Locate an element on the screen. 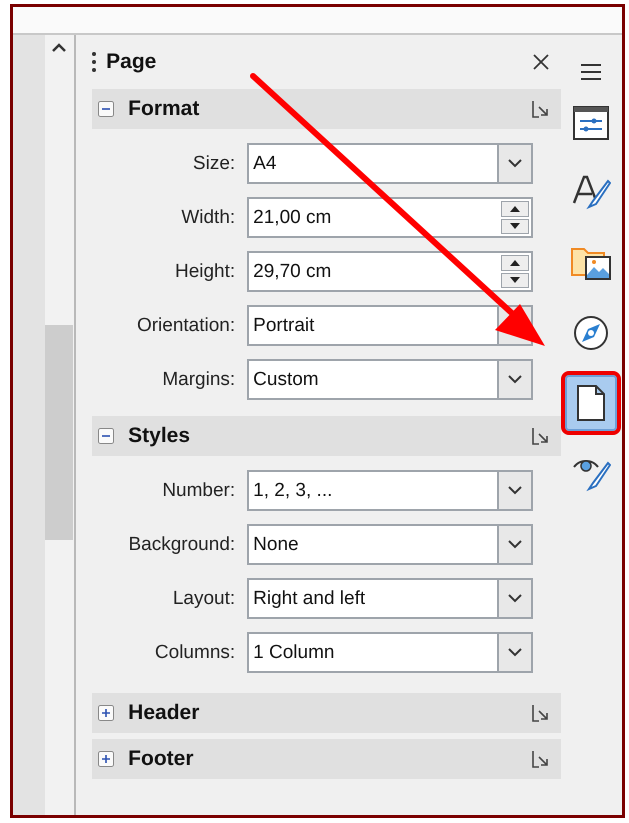 Image resolution: width=629 pixels, height=823 pixels. section-title: Footer is located at coordinates (161, 759).